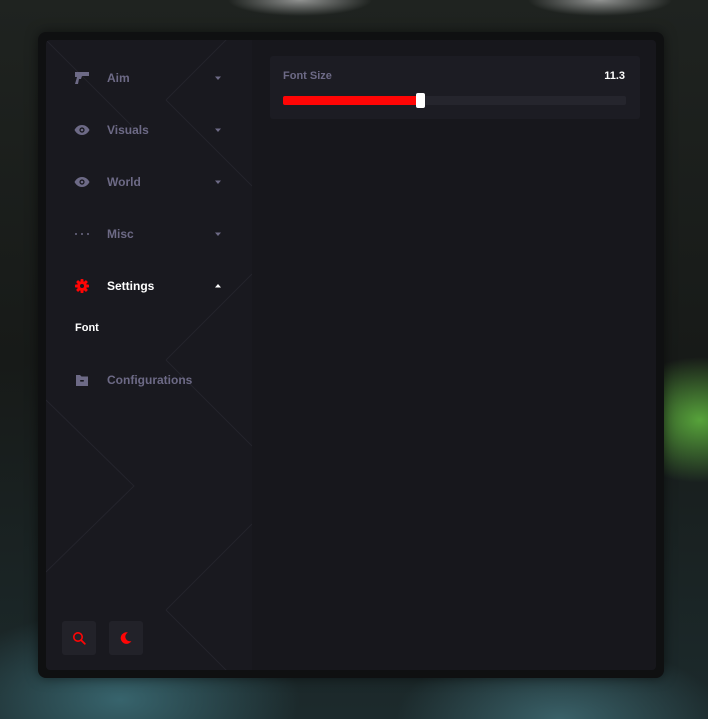 This screenshot has width=708, height=719. Describe the element at coordinates (614, 76) in the screenshot. I see `slider-value: 11.3` at that location.